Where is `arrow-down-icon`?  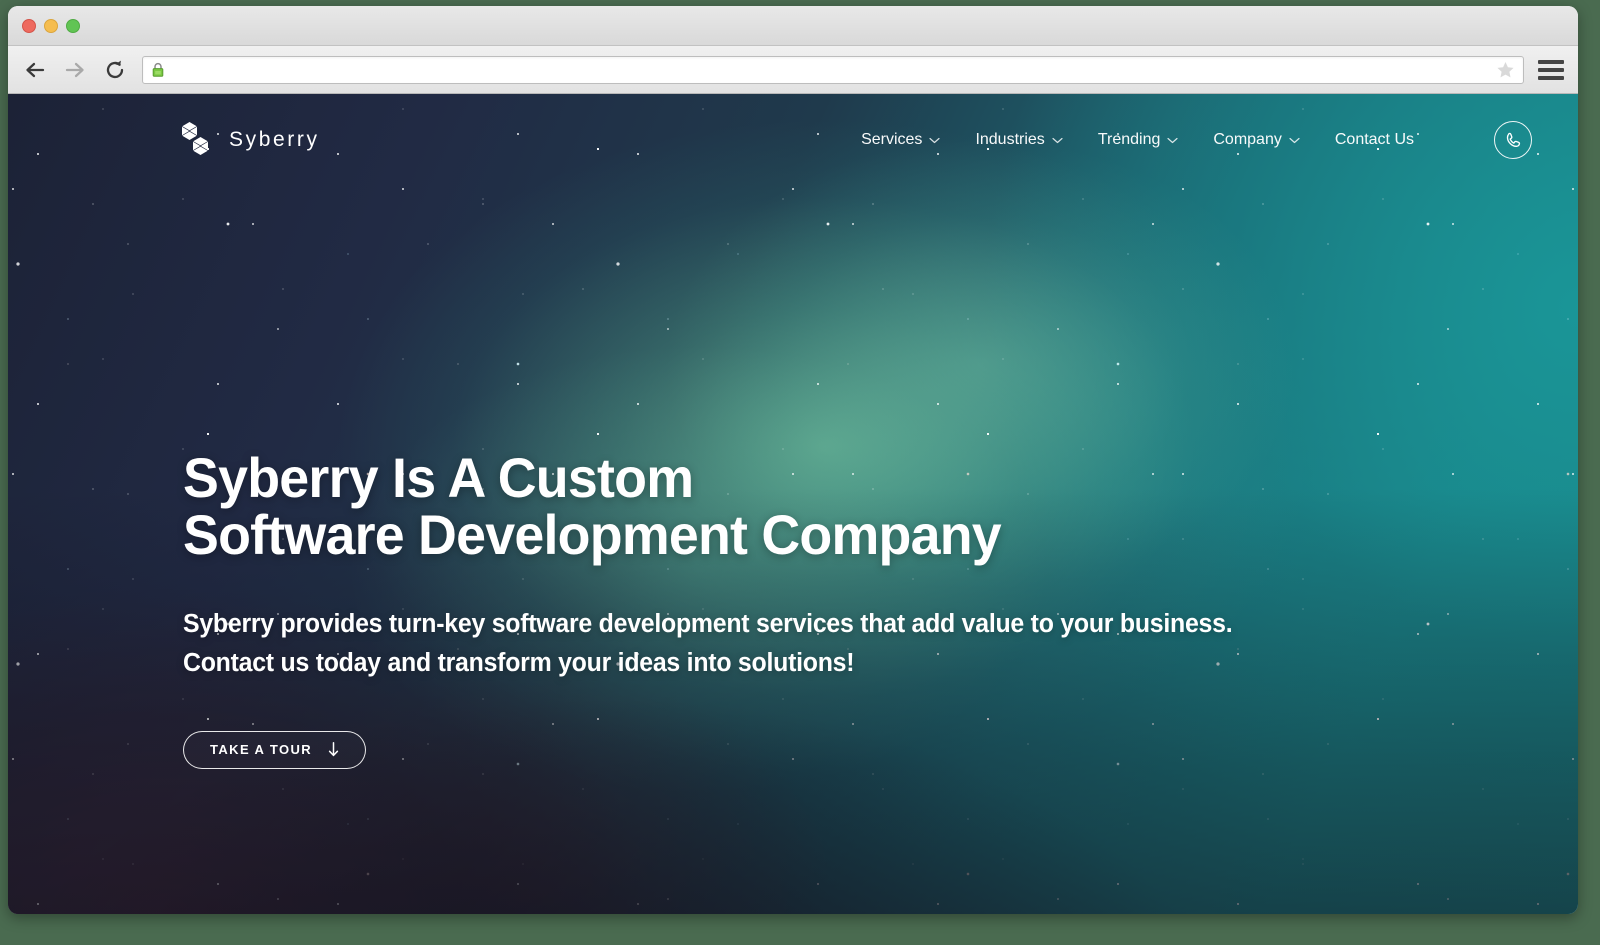
arrow-down-icon is located at coordinates (333, 749).